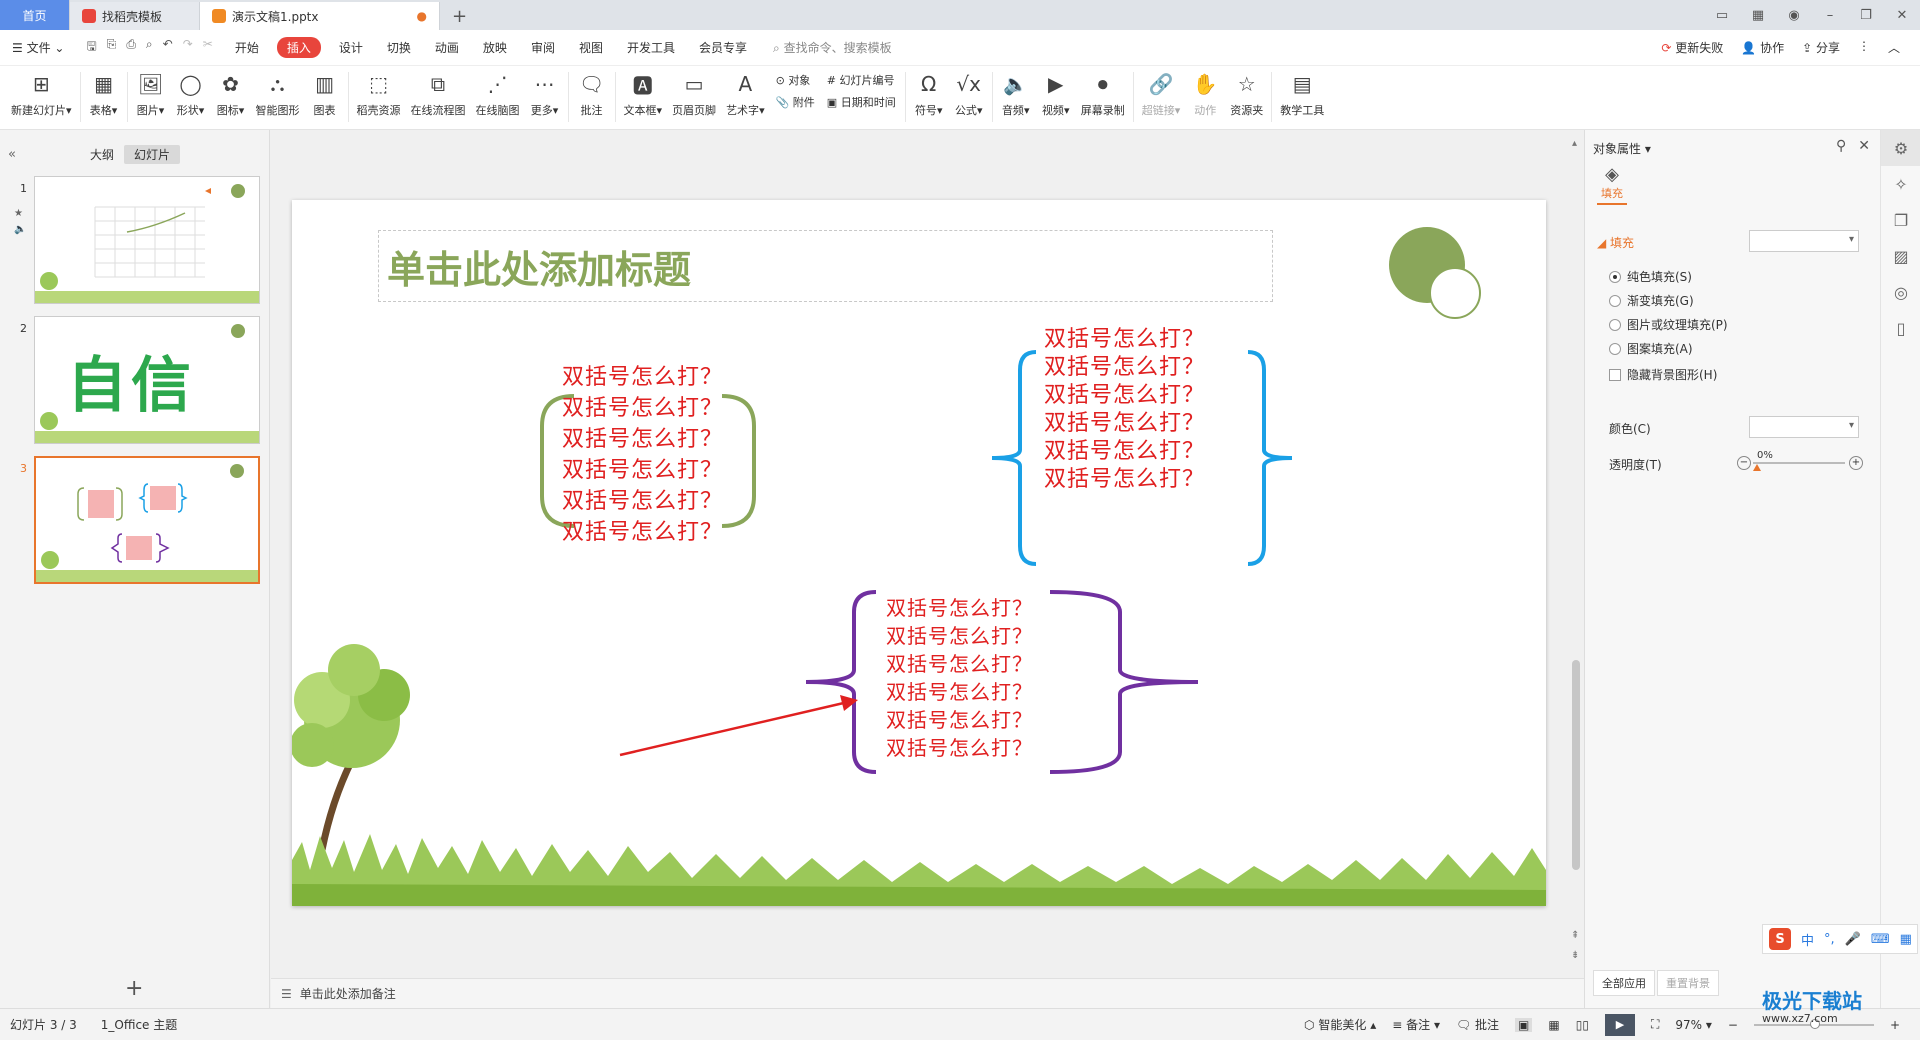 This screenshot has width=1920, height=1040. I want to click on slidenum-button: # 幻灯片编号, so click(861, 80).